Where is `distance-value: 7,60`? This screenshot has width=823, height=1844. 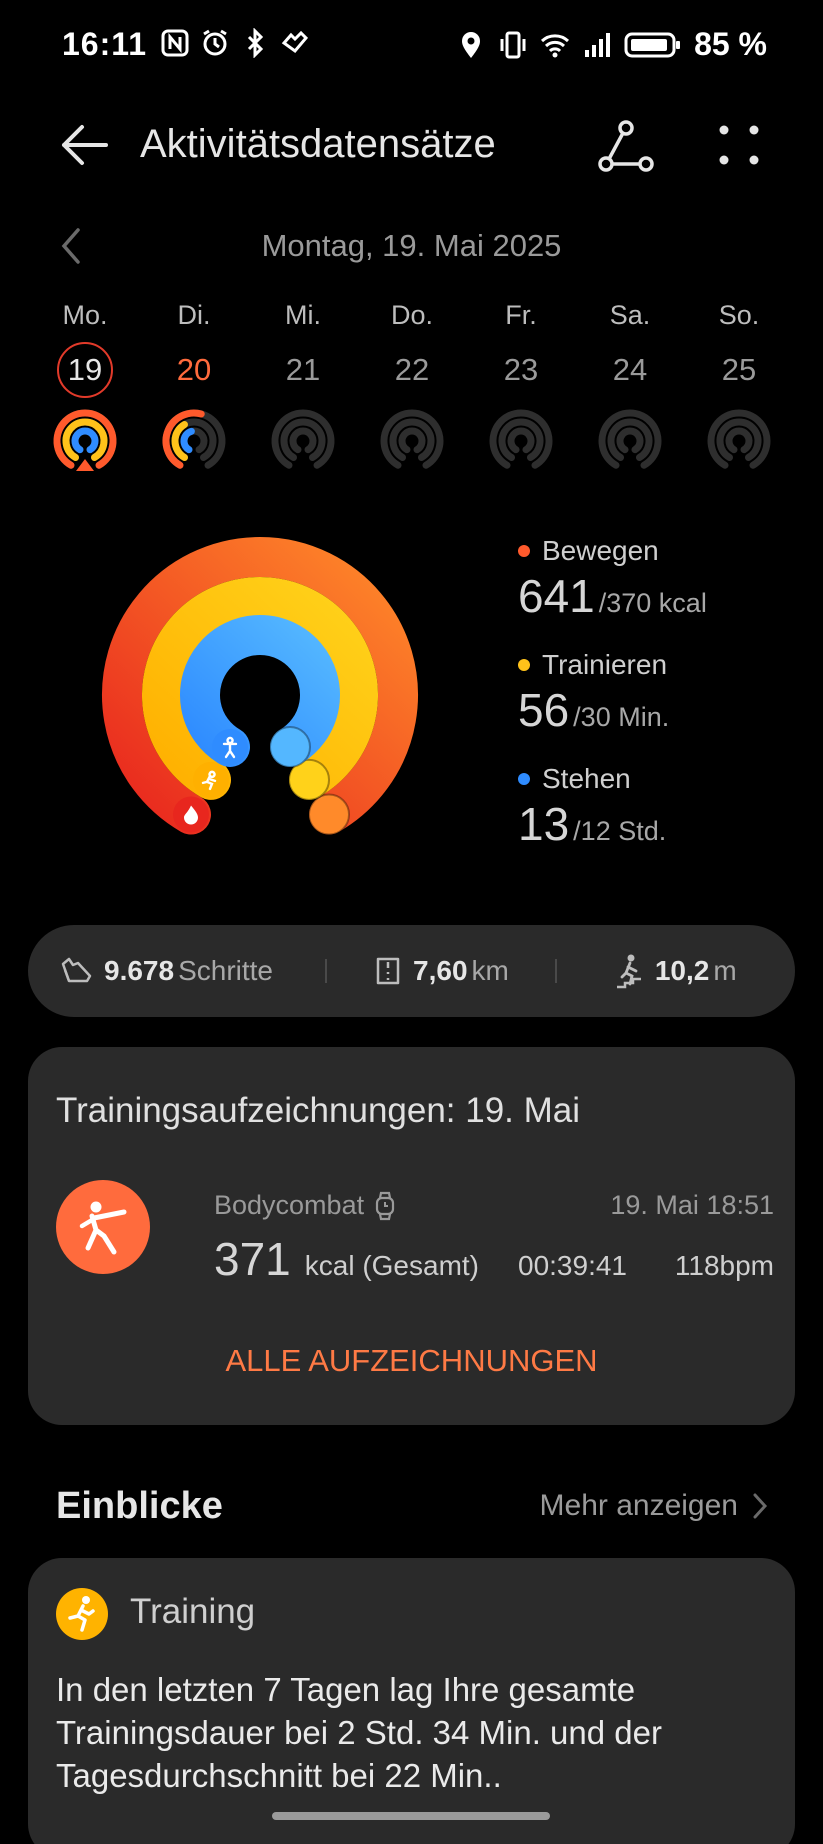
distance-value: 7,60 is located at coordinates (440, 970).